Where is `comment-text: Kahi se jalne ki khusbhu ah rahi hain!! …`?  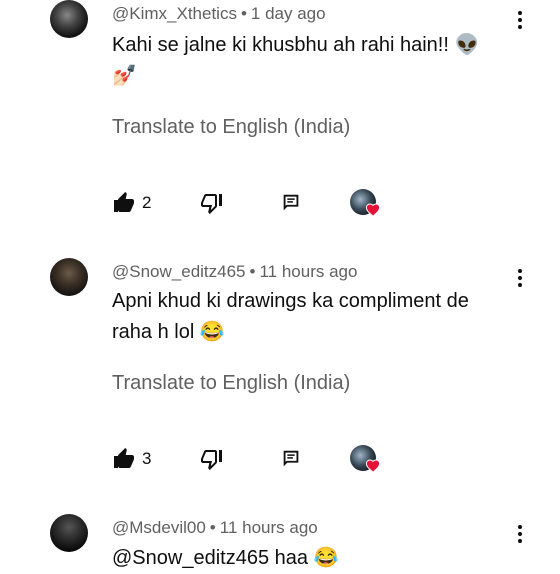 comment-text: Kahi se jalne ki khusbhu ah rahi hain!! … is located at coordinates (312, 61).